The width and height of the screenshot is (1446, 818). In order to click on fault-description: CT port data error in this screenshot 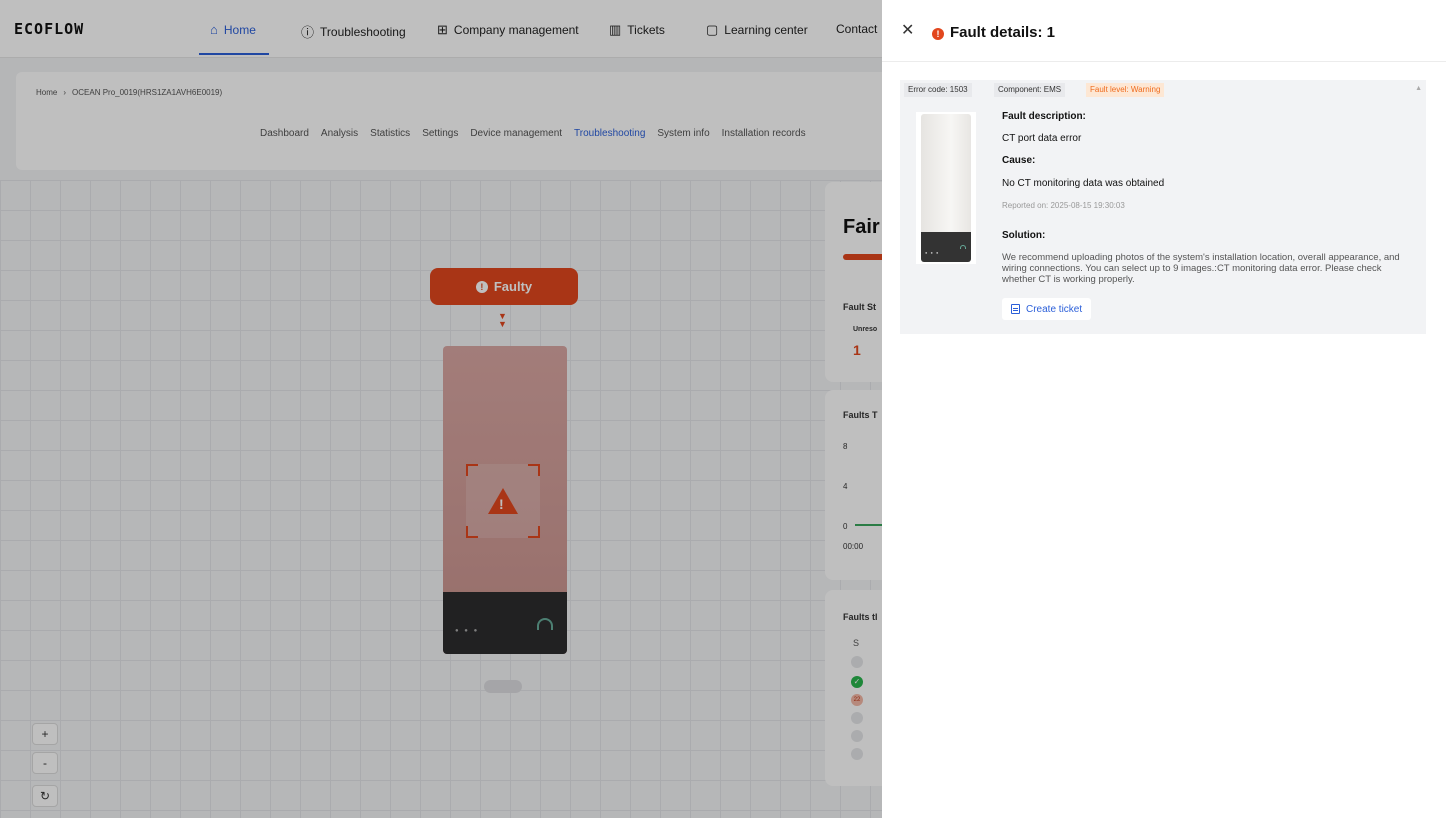, I will do `click(1042, 138)`.